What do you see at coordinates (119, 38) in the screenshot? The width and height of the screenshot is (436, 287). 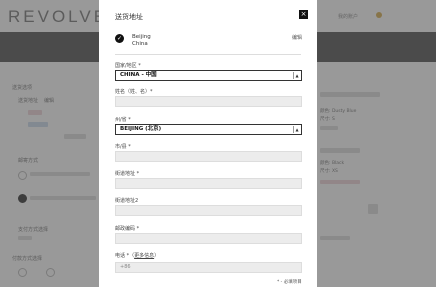 I see `checkmark-icon: ✓` at bounding box center [119, 38].